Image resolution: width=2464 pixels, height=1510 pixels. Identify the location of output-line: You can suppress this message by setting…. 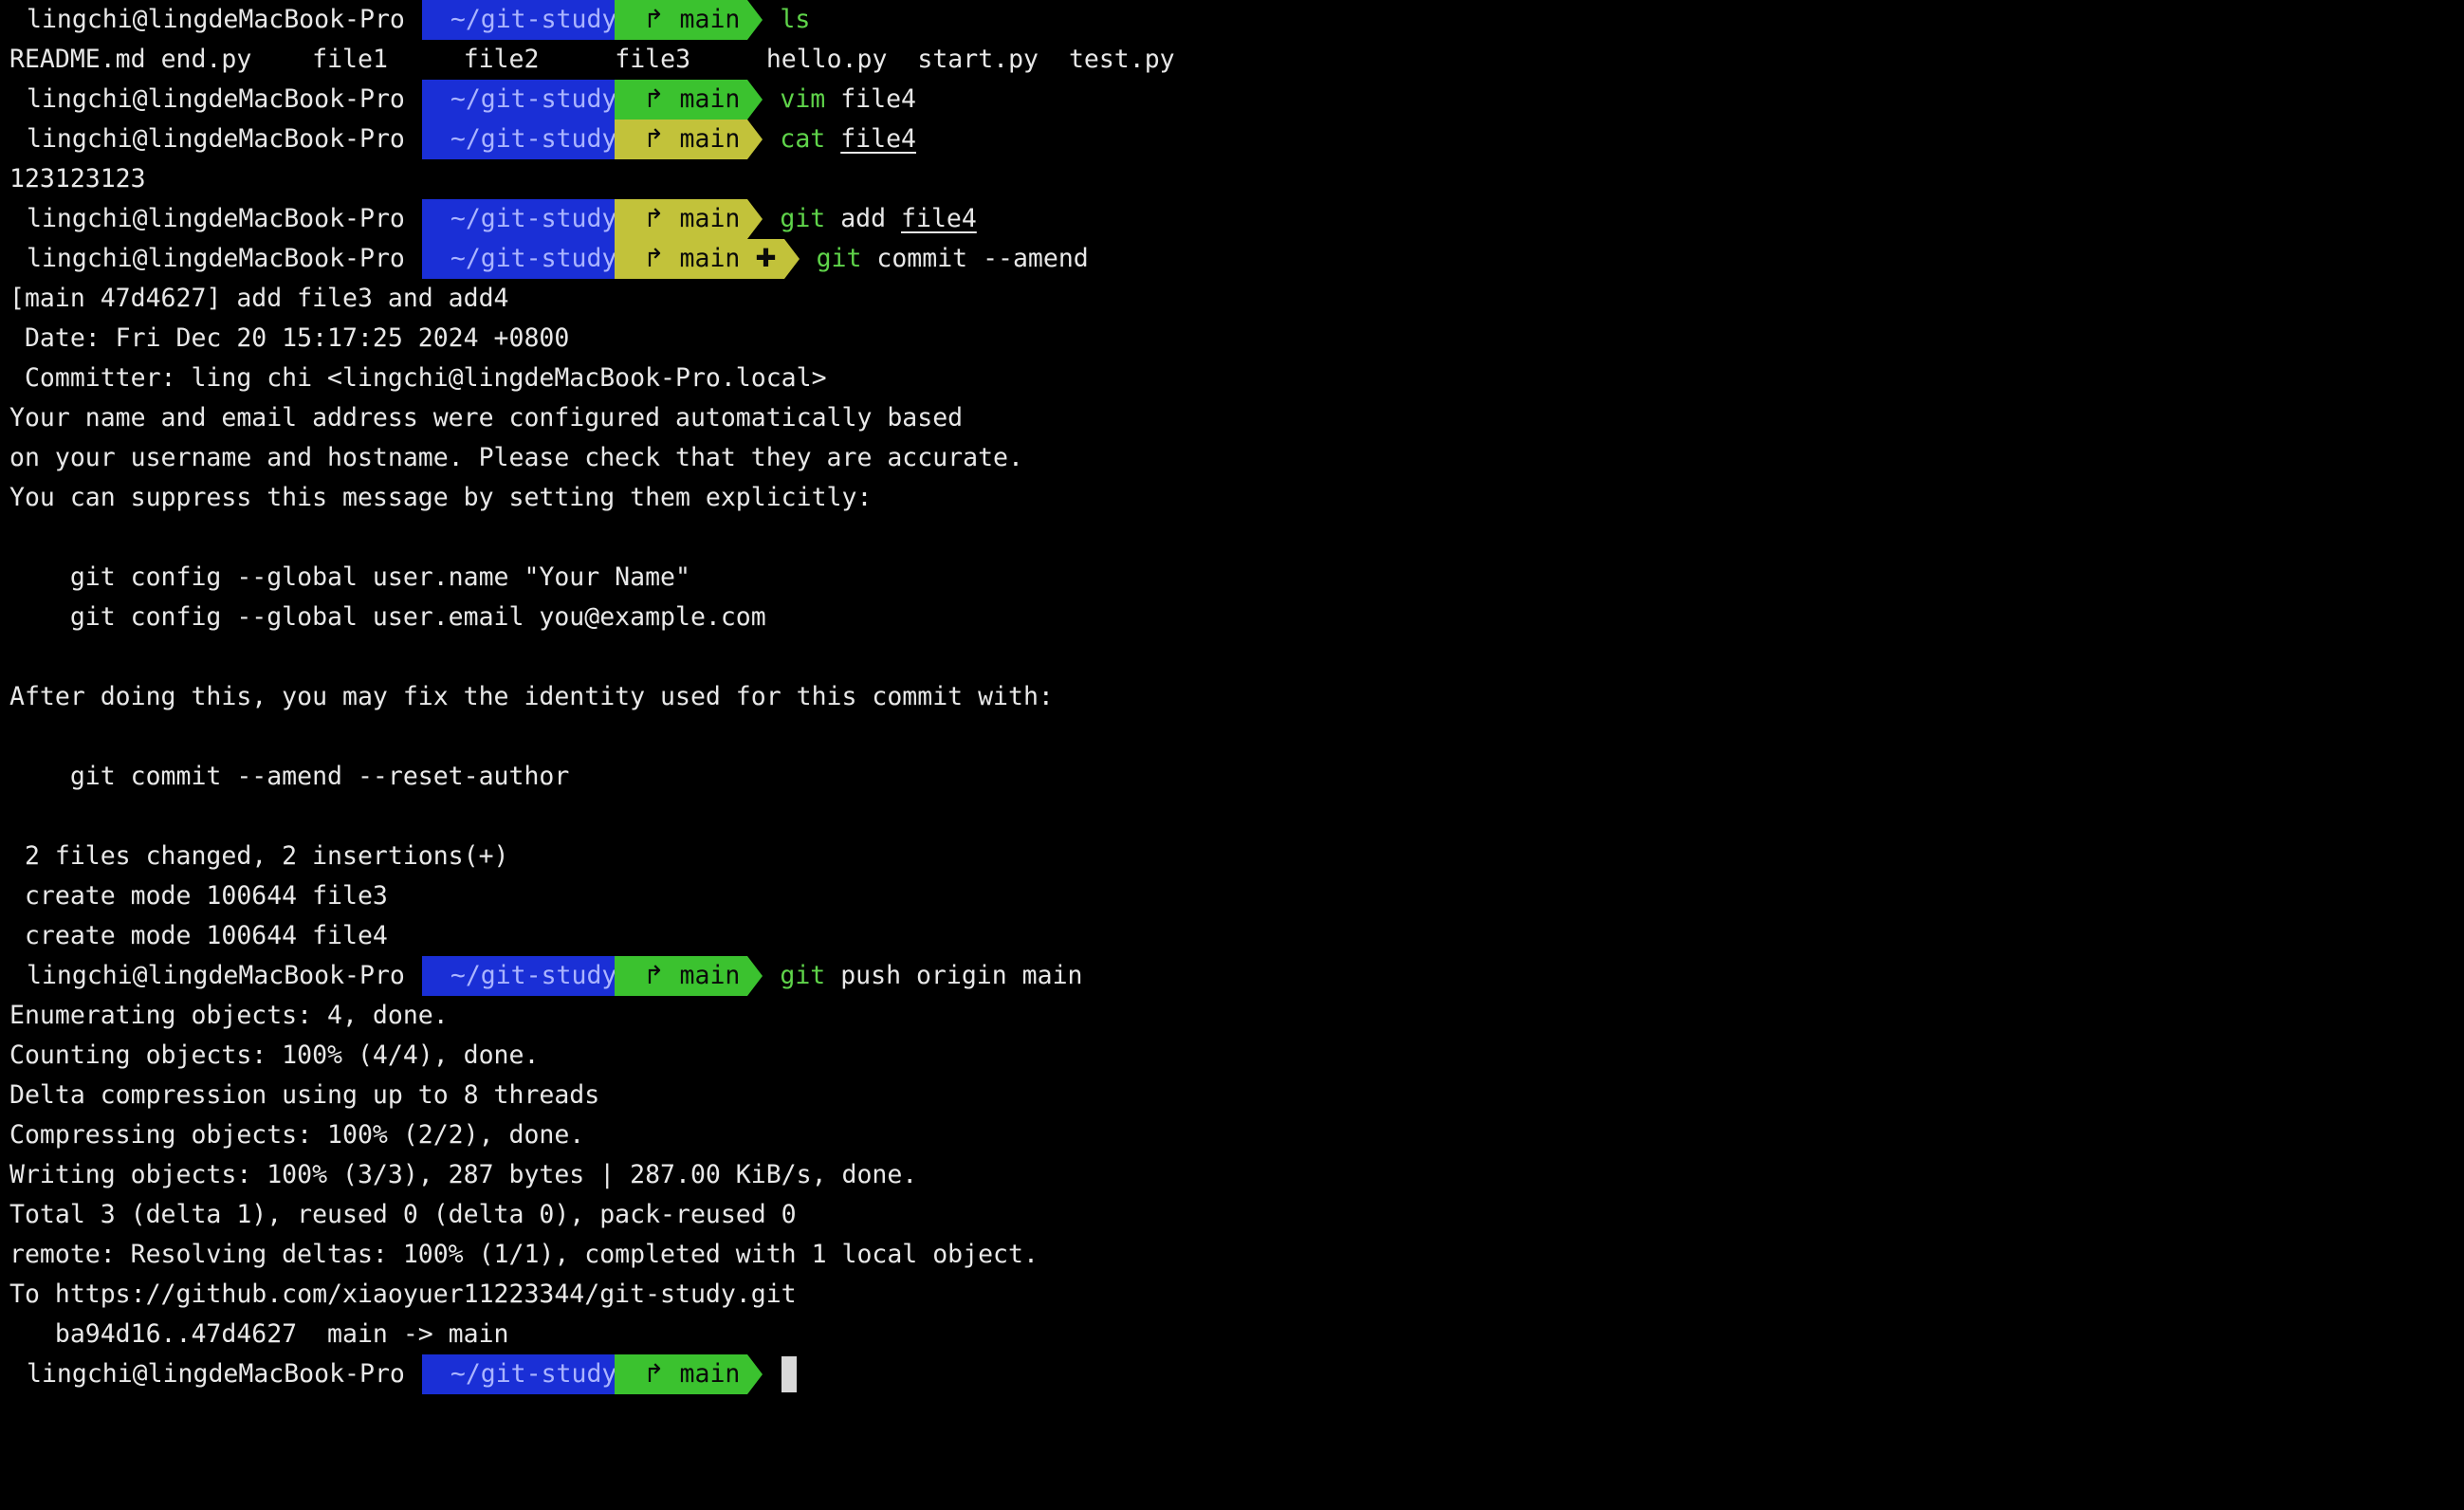
(441, 498).